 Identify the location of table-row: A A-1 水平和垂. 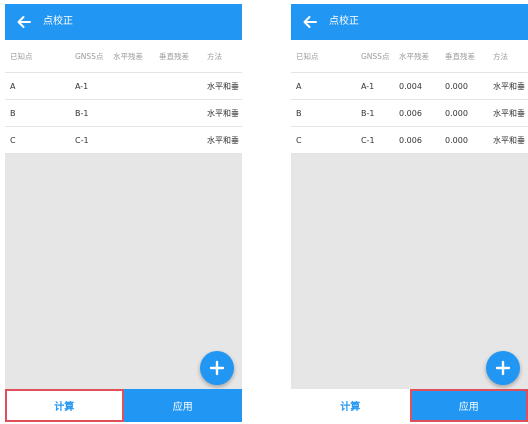
(123, 86).